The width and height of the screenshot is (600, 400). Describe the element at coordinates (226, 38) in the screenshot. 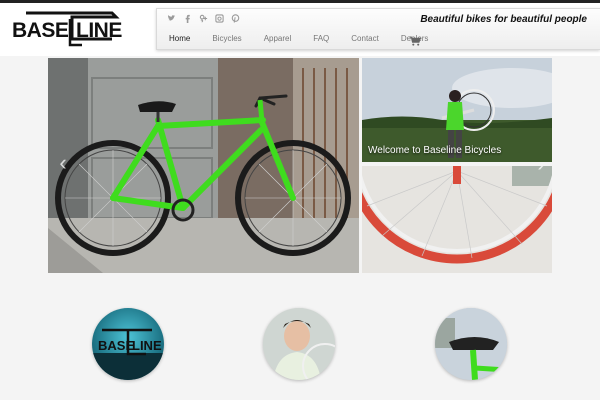

I see `nav-bicycles: Bicycles` at that location.